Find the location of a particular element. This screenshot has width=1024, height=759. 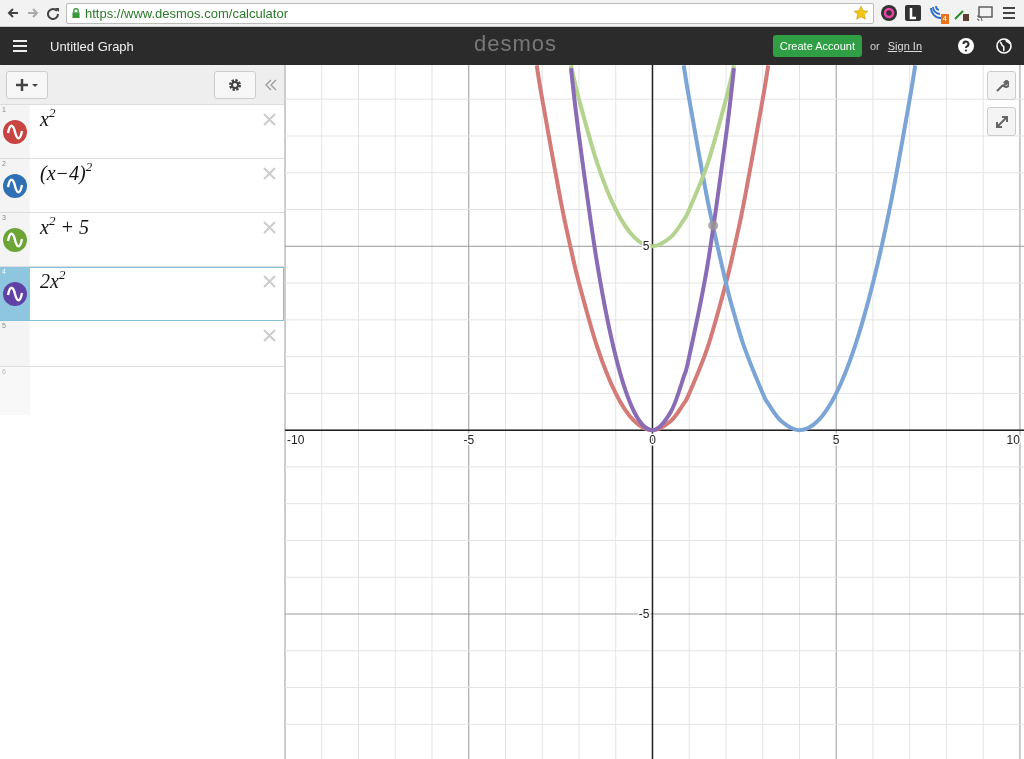

desmos-logo: desmos is located at coordinates (516, 44).